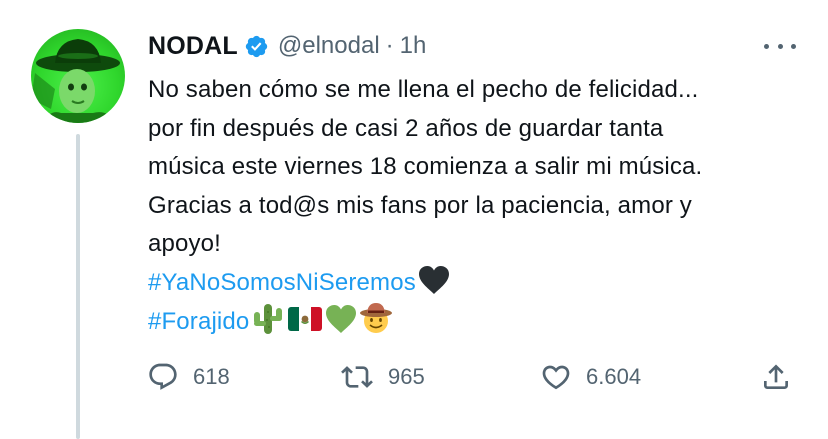  I want to click on tweet-header: NODAL @elnodal · 1h, so click(287, 46).